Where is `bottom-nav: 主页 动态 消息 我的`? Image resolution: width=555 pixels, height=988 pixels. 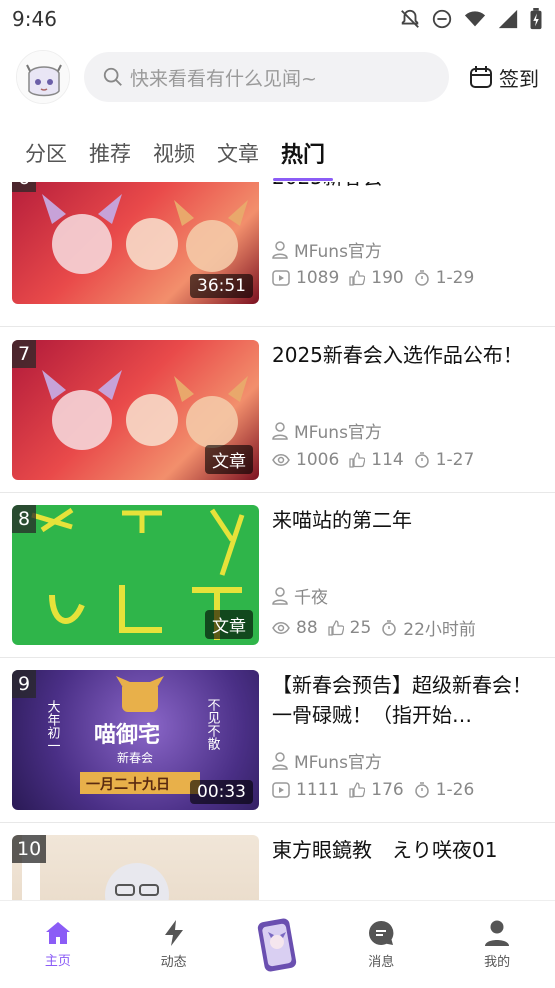 bottom-nav: 主页 动态 消息 我的 is located at coordinates (277, 944).